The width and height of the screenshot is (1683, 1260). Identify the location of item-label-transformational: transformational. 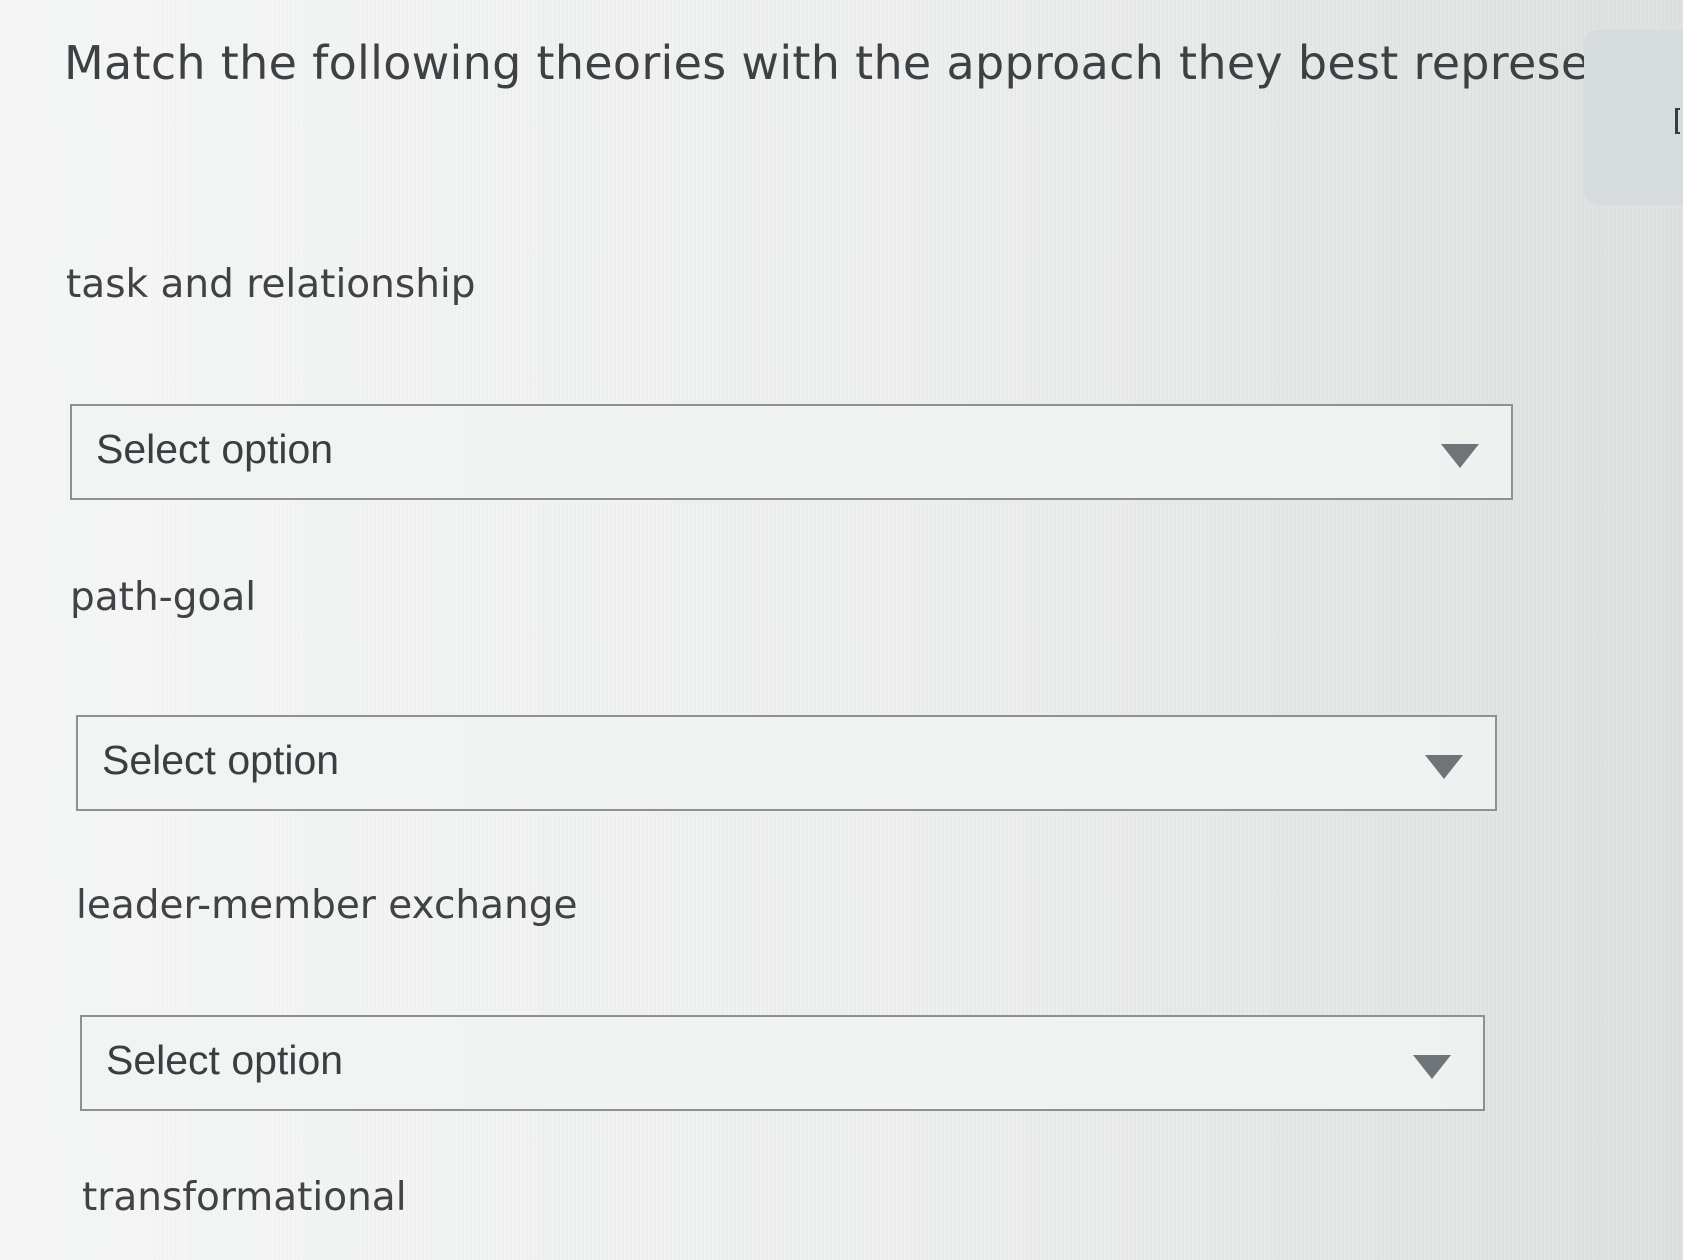
(244, 1197).